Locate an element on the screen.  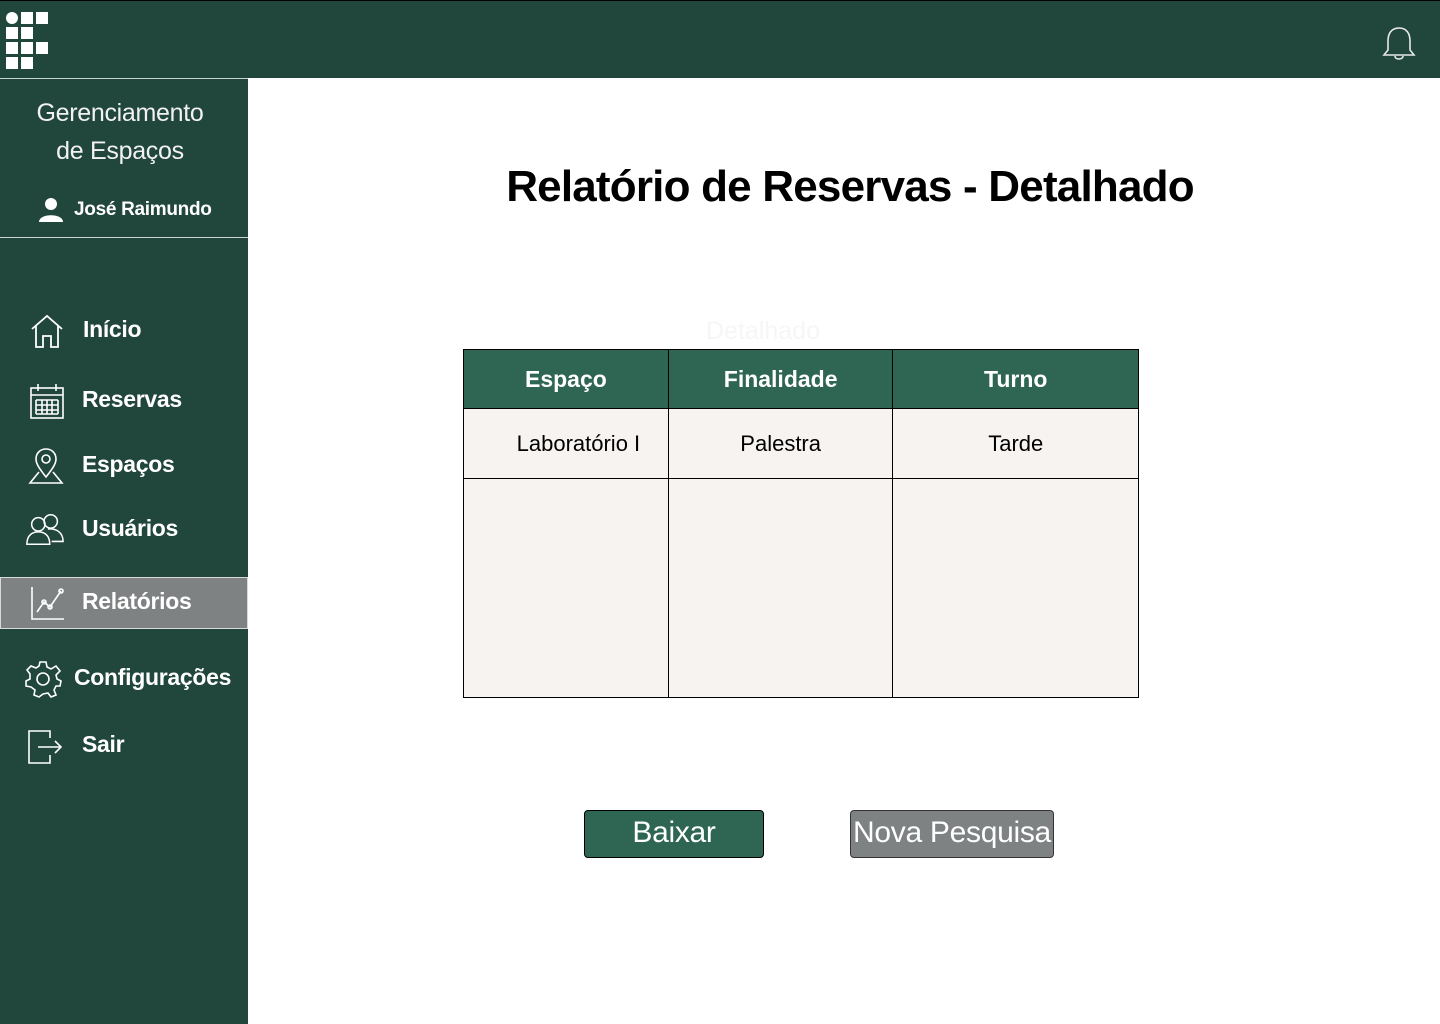
sidebar-item-label: Usuários is located at coordinates (130, 528).